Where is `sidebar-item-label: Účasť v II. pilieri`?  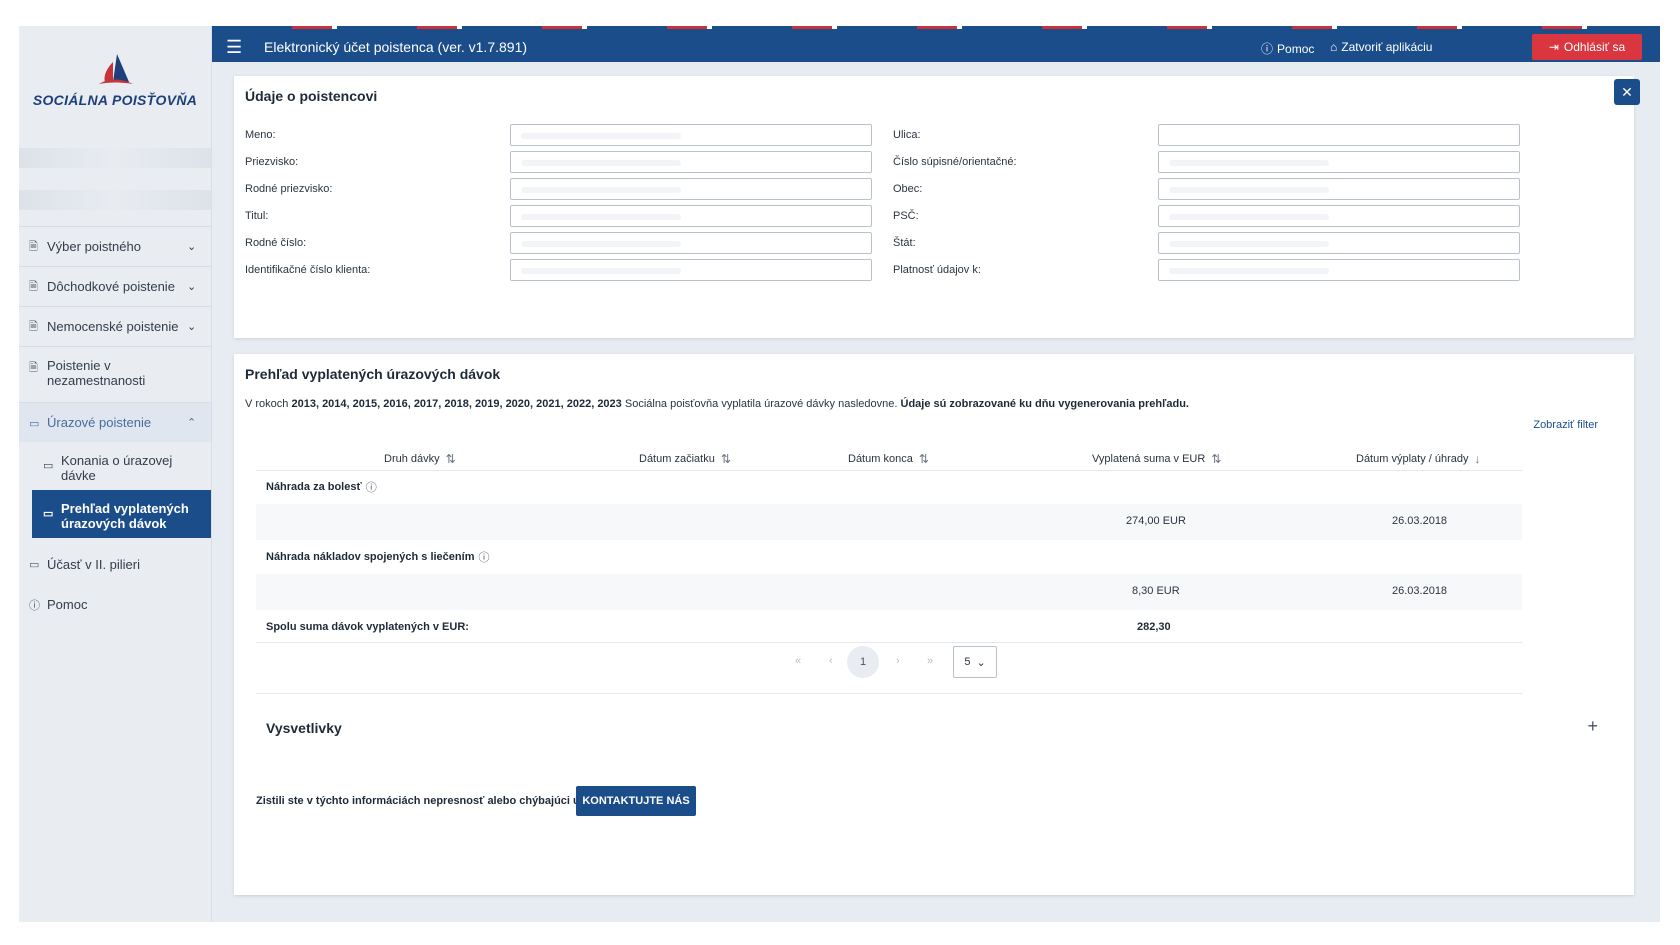 sidebar-item-label: Účasť v II. pilieri is located at coordinates (94, 564).